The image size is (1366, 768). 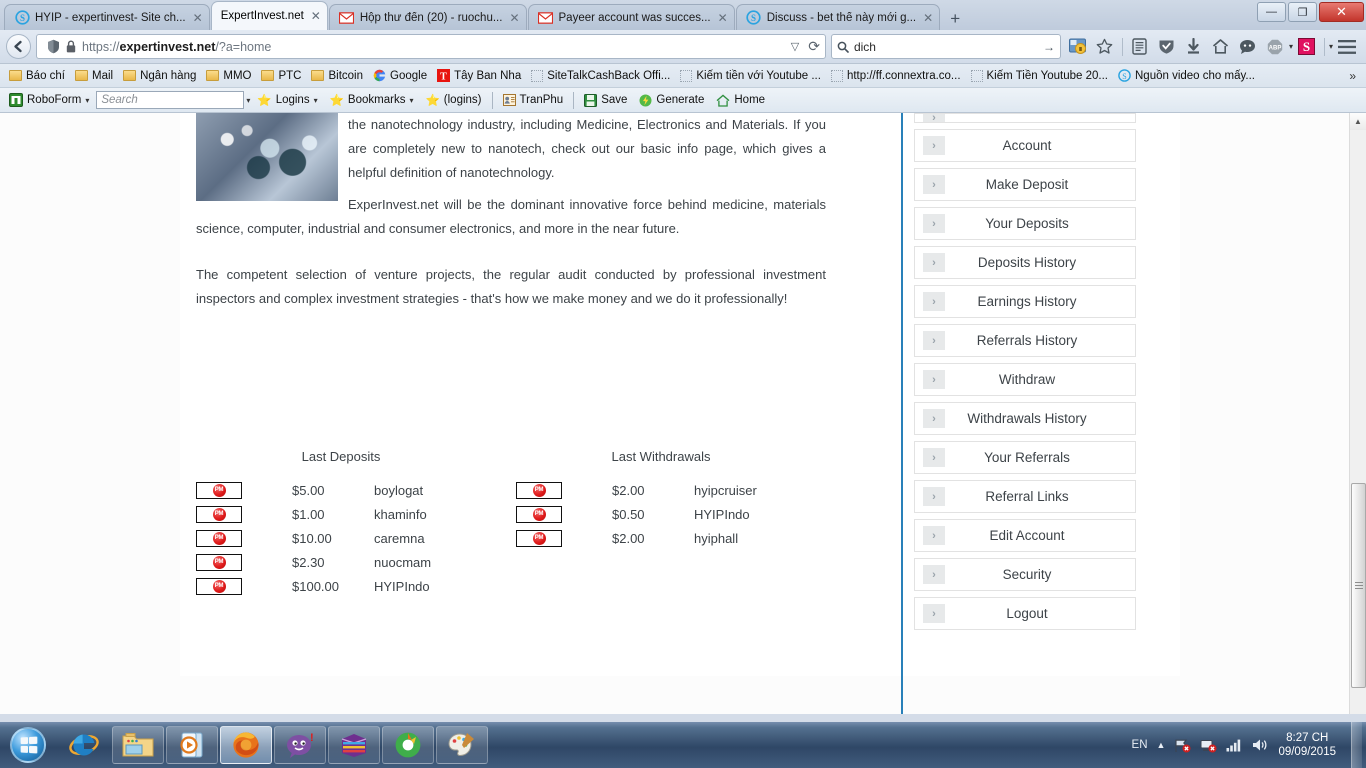 What do you see at coordinates (1358, 585) in the screenshot?
I see `scrollbar-thumb` at bounding box center [1358, 585].